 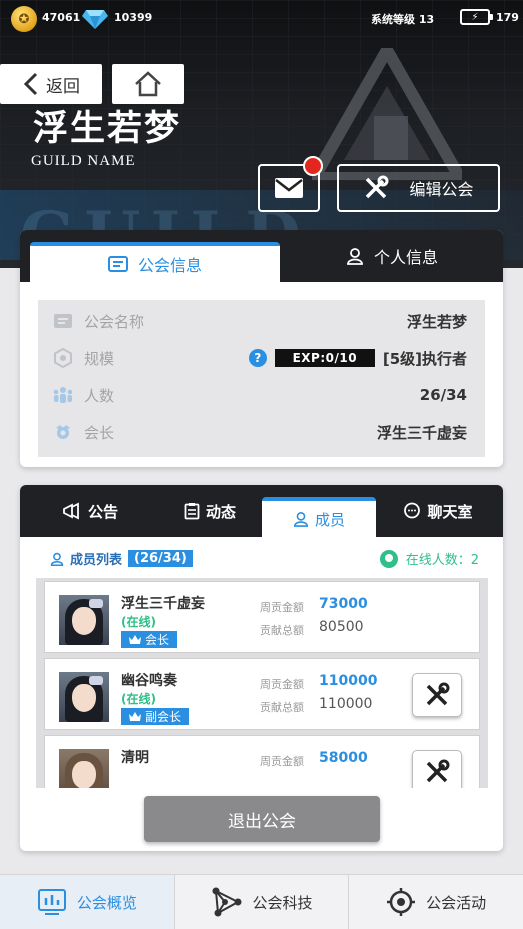 What do you see at coordinates (226, 902) in the screenshot?
I see `network-icon` at bounding box center [226, 902].